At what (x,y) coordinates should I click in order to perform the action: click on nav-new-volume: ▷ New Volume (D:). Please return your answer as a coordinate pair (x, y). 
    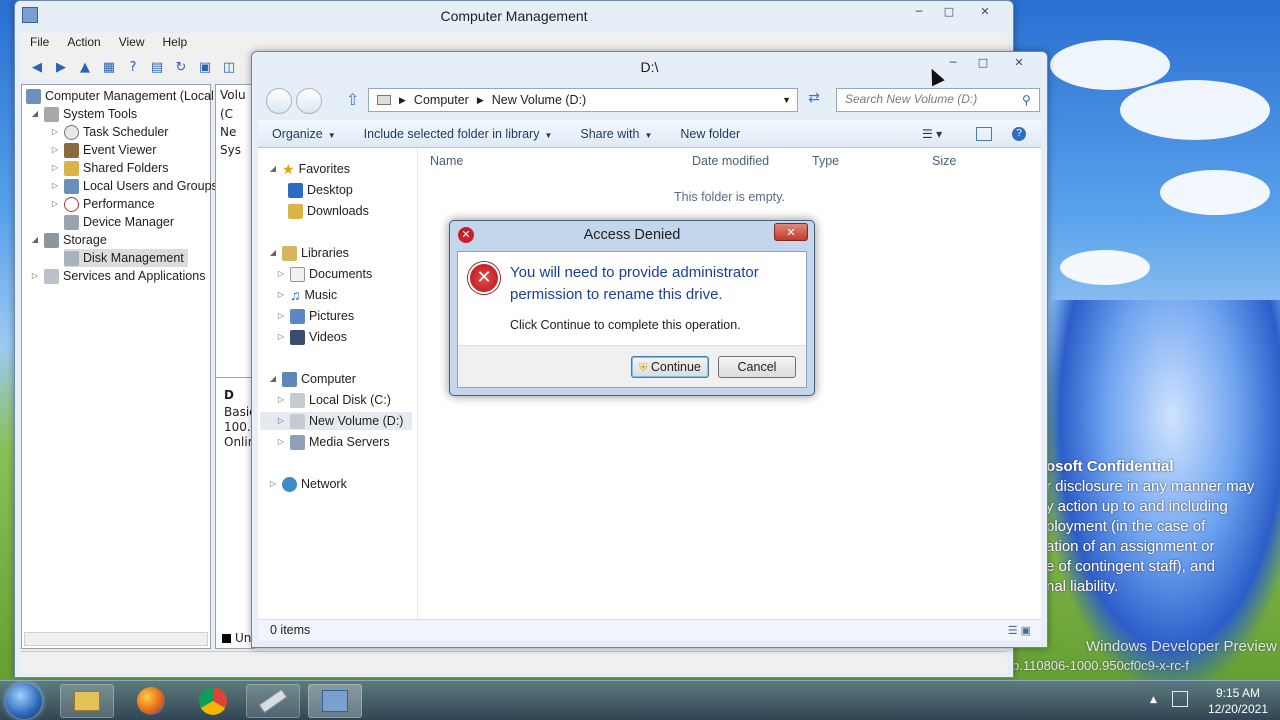
    Looking at the image, I should click on (336, 421).